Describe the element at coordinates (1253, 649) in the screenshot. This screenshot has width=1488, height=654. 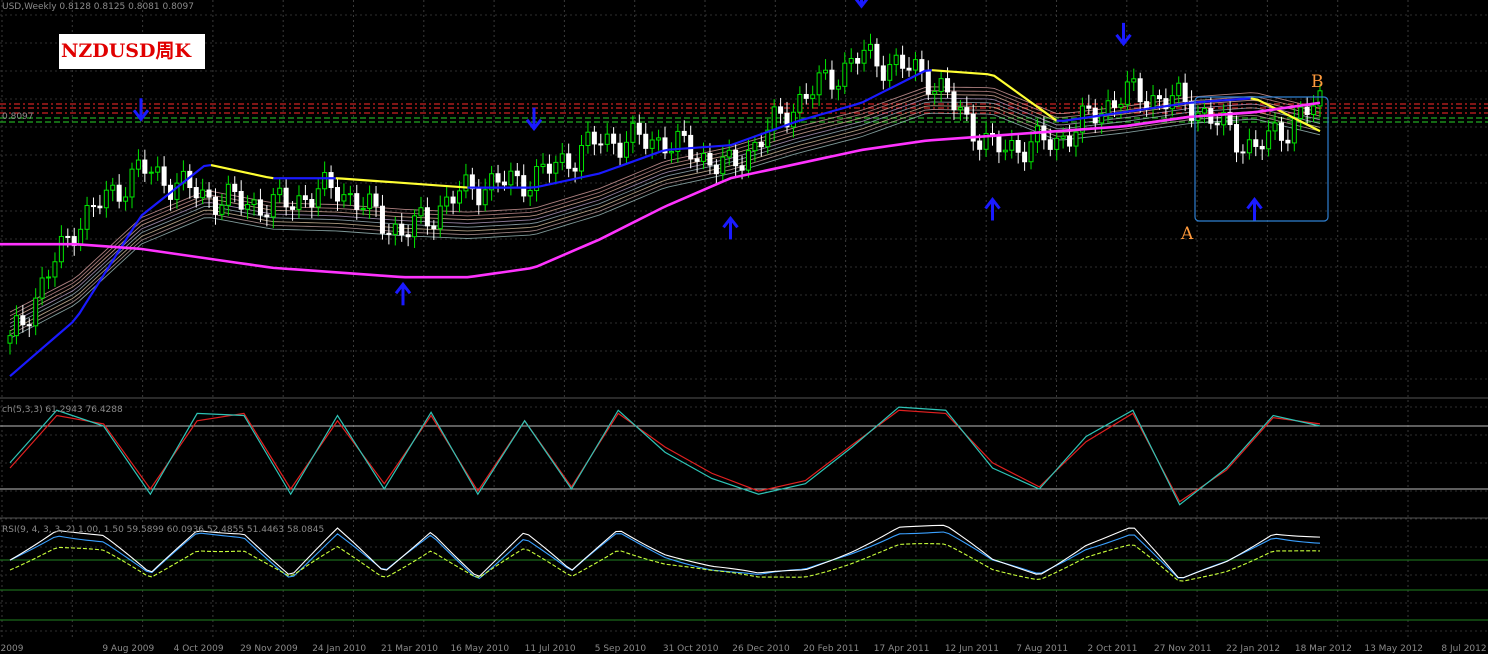
I see `x-tick-label: 22 Jan 2012` at that location.